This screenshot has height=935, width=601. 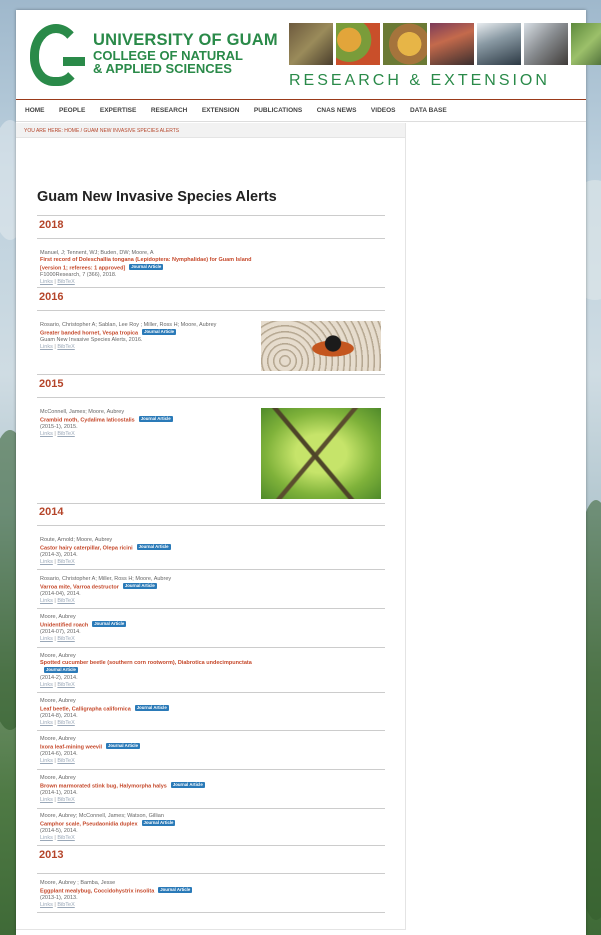 What do you see at coordinates (72, 110) in the screenshot?
I see `nav-people: PEOPLE` at bounding box center [72, 110].